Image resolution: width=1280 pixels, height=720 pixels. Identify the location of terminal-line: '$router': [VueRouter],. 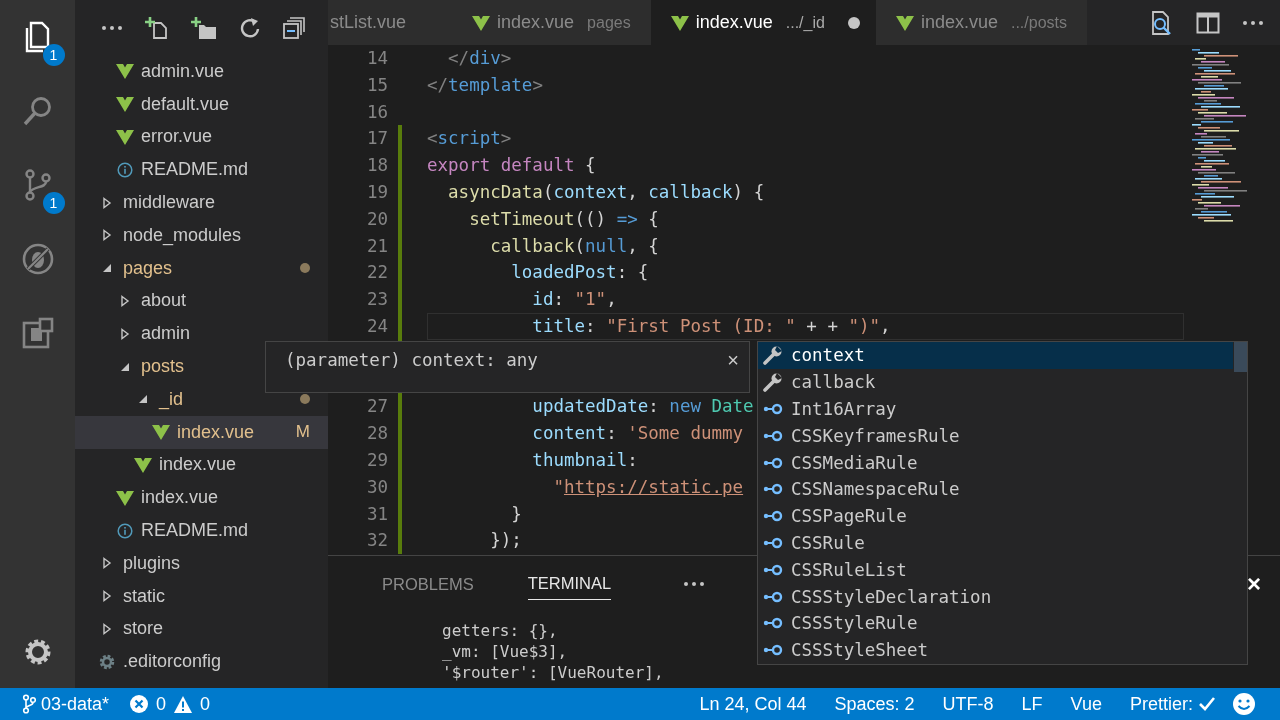
(553, 672).